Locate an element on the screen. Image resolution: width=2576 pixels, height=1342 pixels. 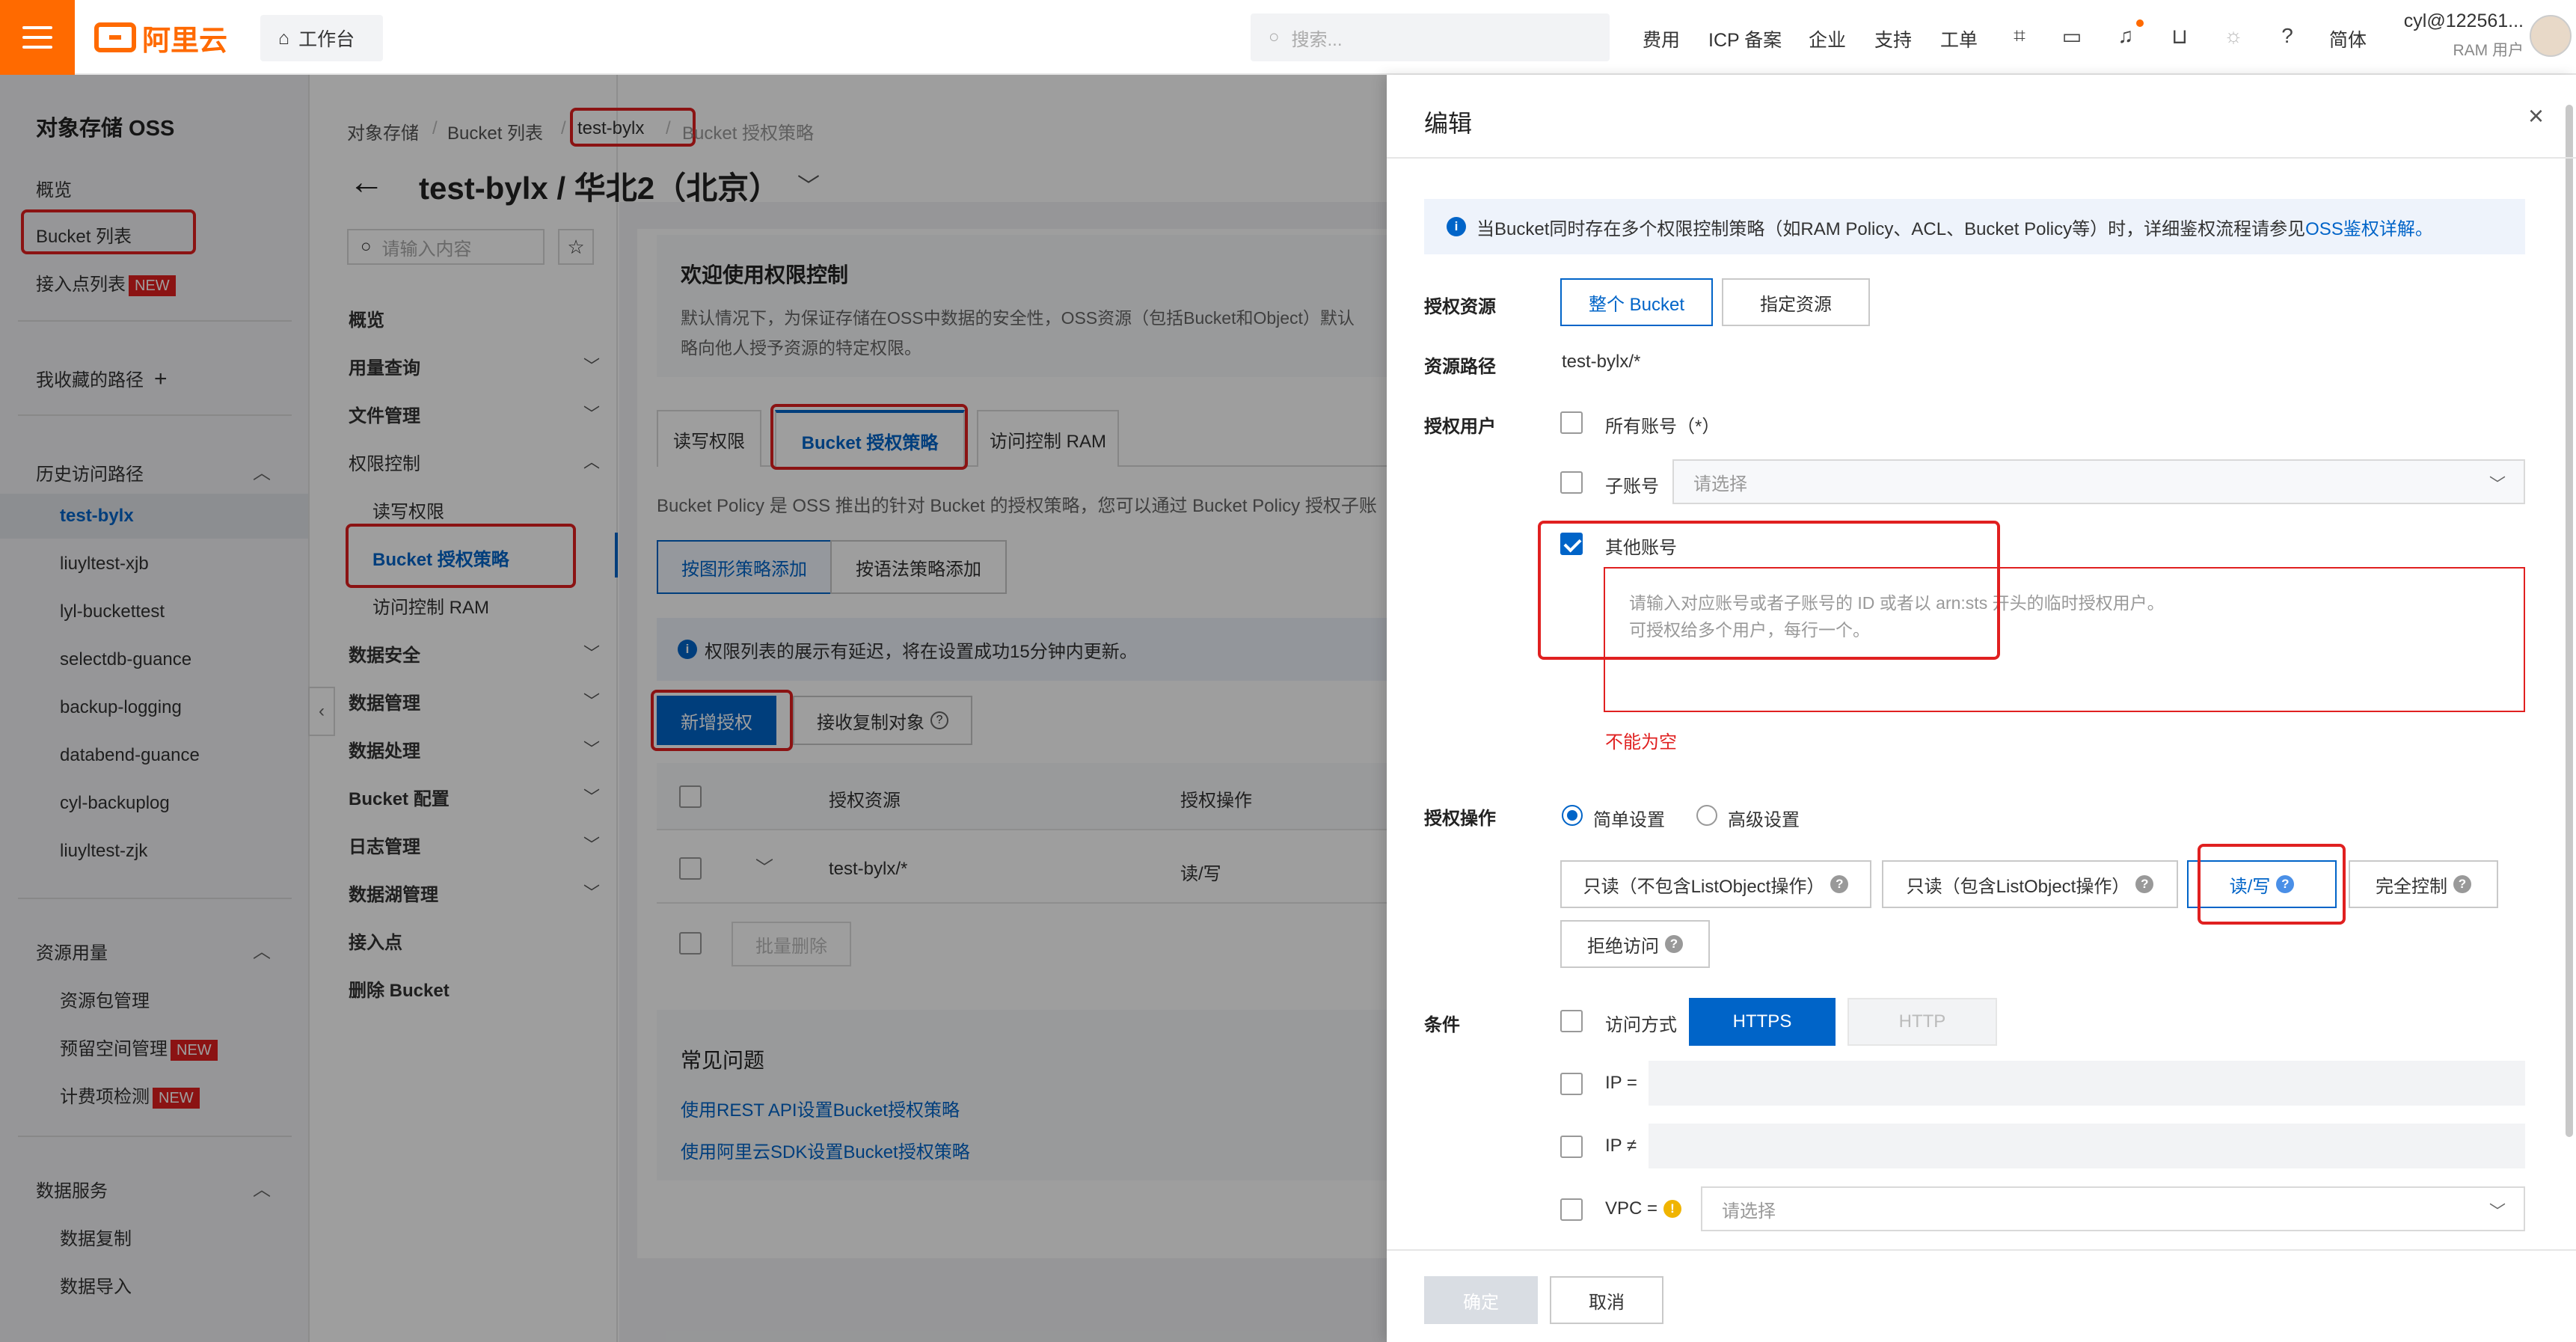
specific-resource-option: 指定资源 is located at coordinates (1796, 302).